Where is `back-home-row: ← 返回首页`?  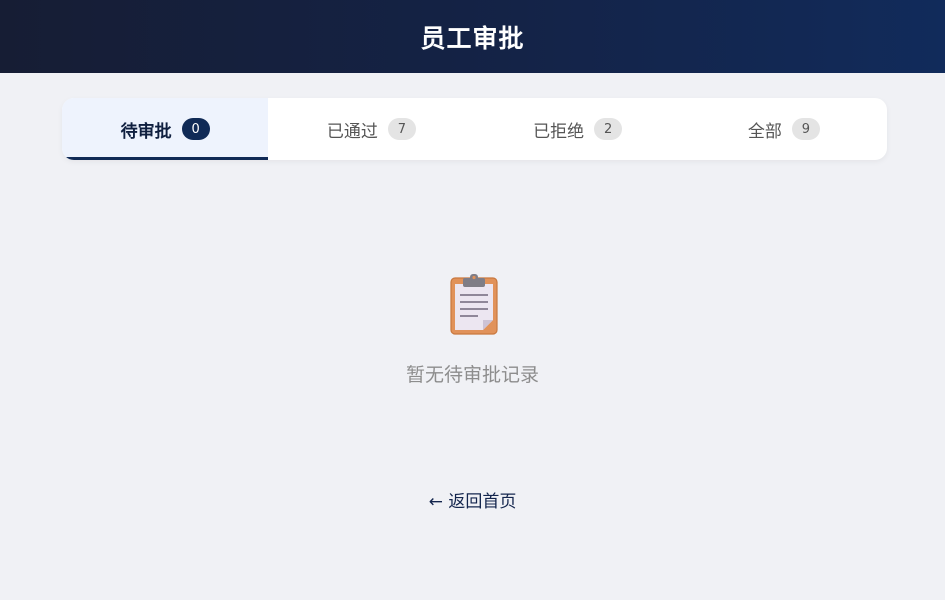 back-home-row: ← 返回首页 is located at coordinates (472, 499).